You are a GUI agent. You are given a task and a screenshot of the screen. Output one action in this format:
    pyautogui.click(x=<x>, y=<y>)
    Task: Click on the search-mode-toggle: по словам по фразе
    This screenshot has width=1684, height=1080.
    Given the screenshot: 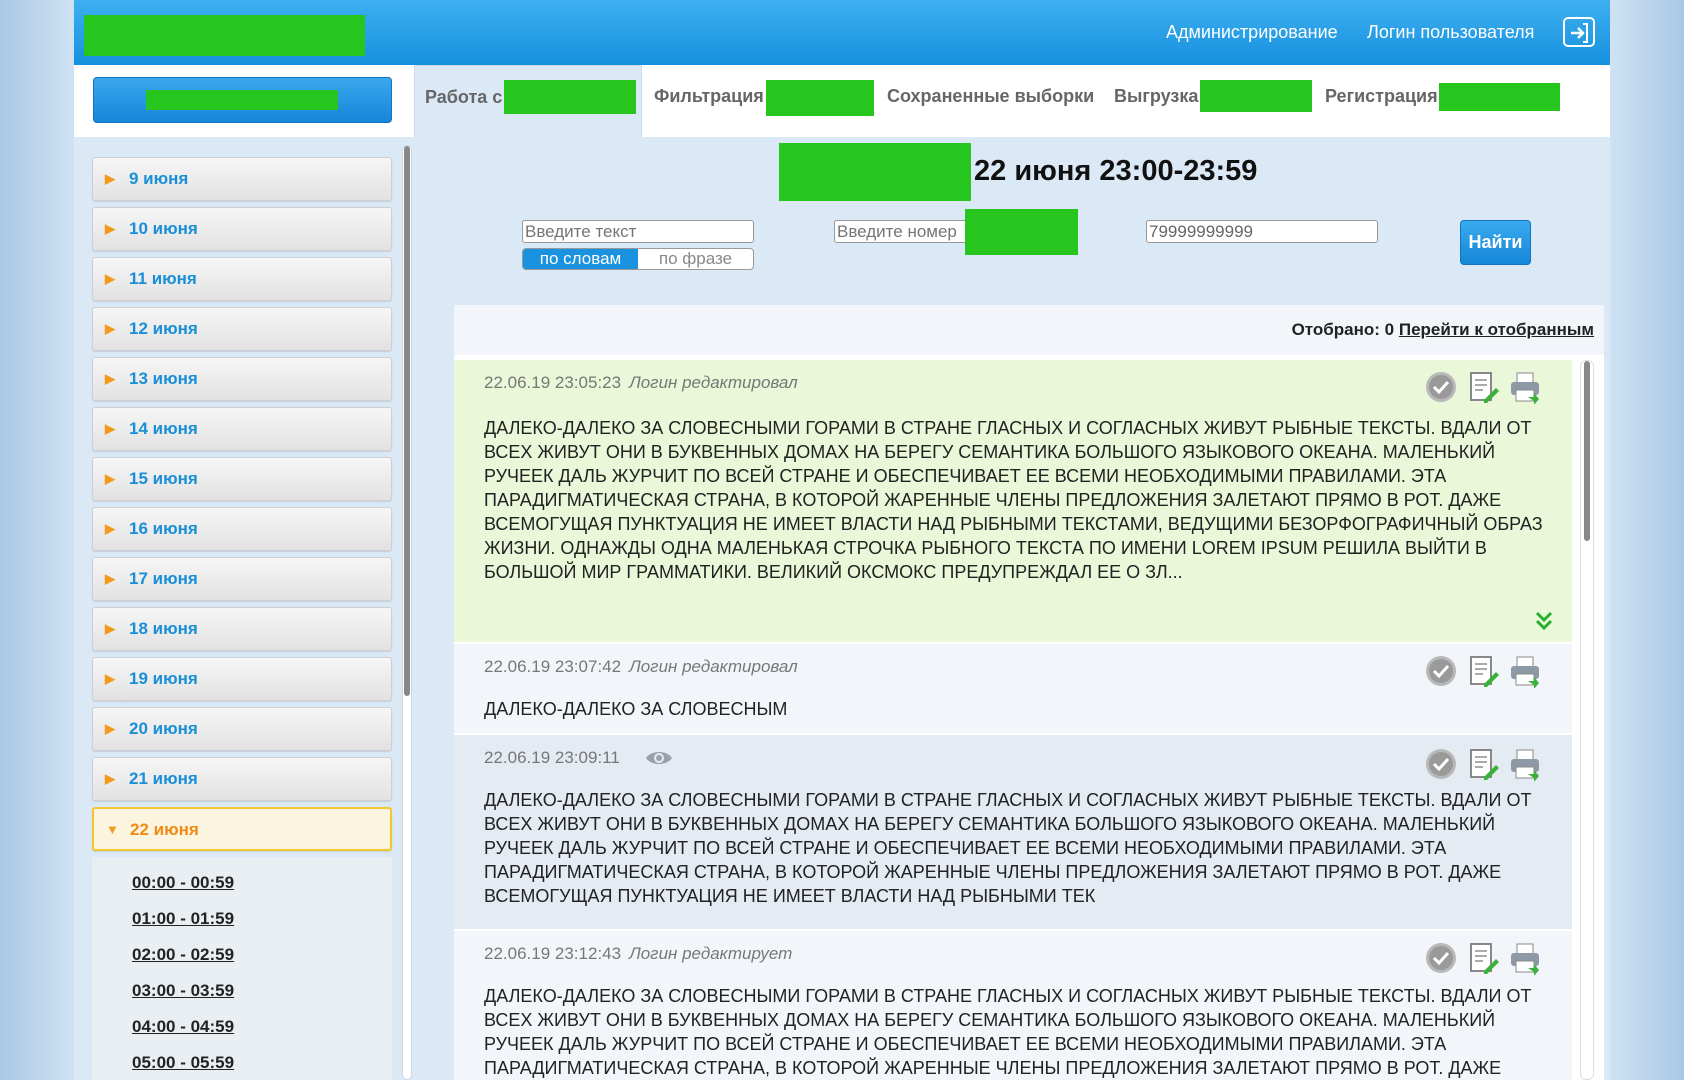 What is the action you would take?
    pyautogui.click(x=638, y=259)
    